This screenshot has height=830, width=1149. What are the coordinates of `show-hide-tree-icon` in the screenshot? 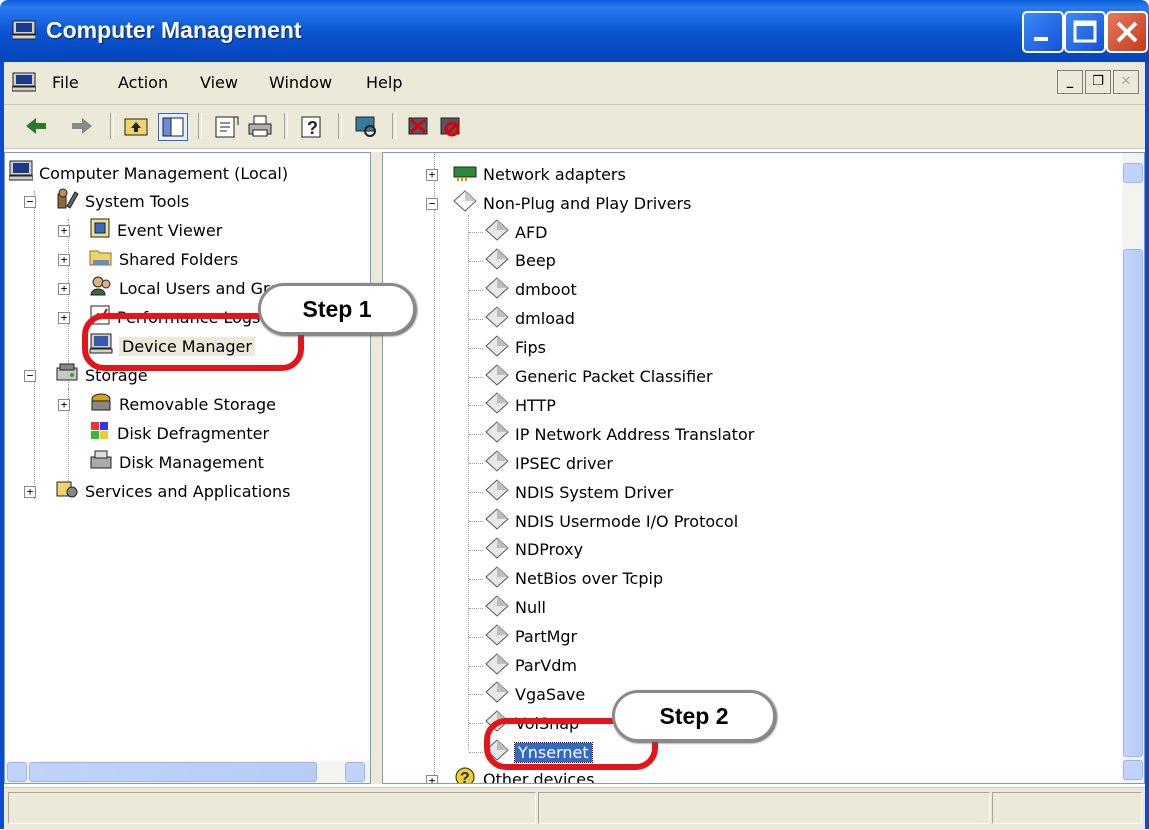 It's located at (173, 127).